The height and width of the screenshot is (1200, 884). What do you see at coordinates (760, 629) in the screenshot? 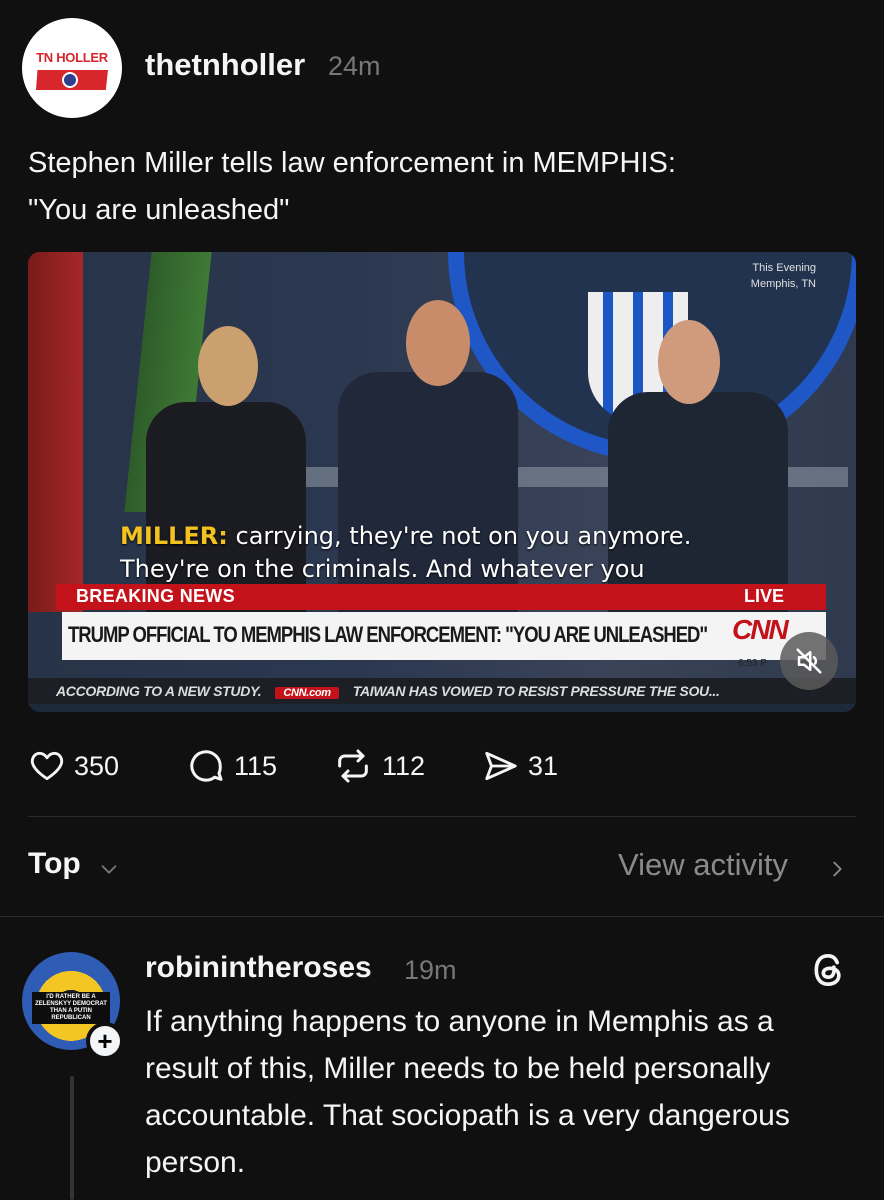
I see `network-logo: CNN` at bounding box center [760, 629].